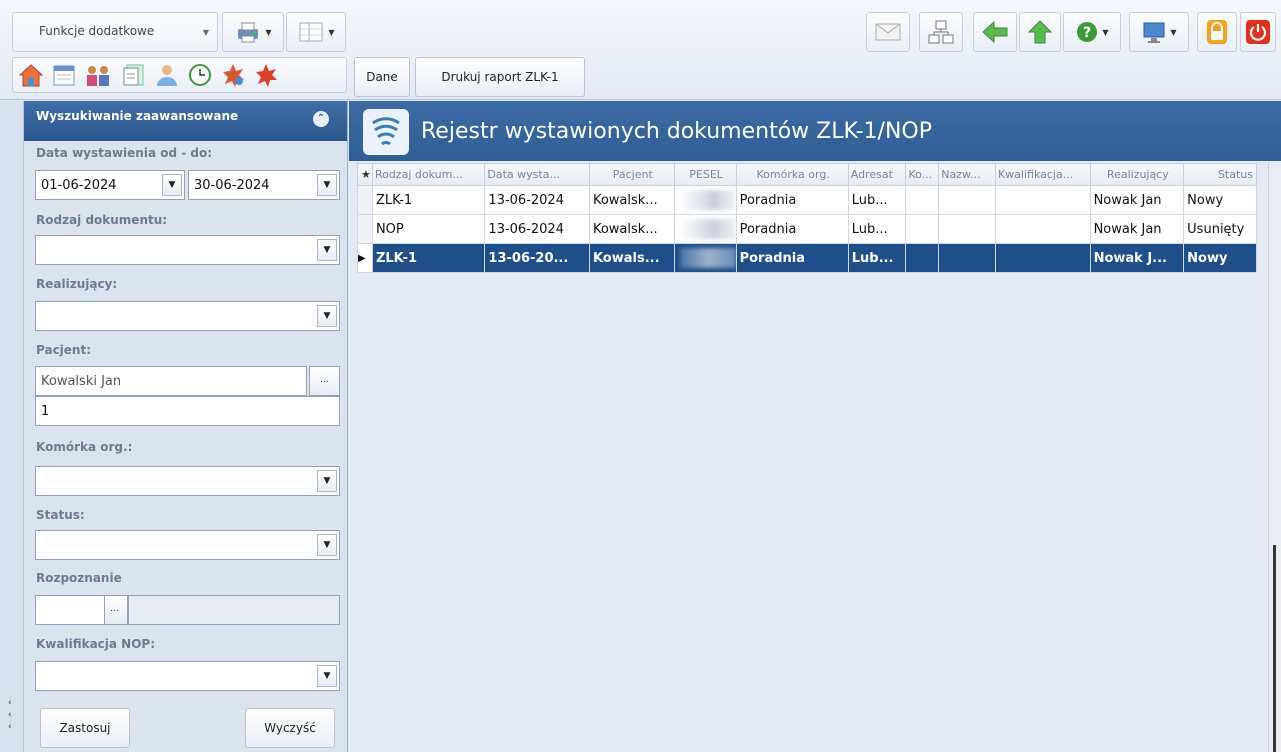  I want to click on cell-date: 13-06-2024, so click(537, 229).